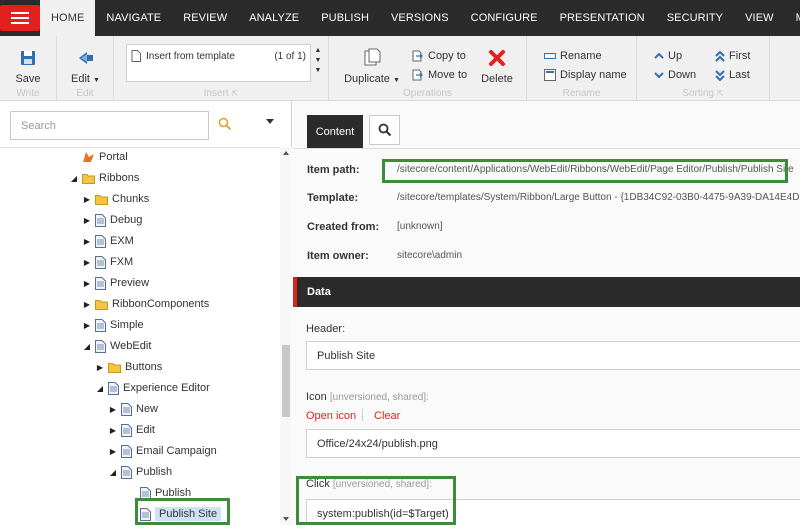 The width and height of the screenshot is (800, 525). What do you see at coordinates (439, 75) in the screenshot?
I see `move-to-button: Move to` at bounding box center [439, 75].